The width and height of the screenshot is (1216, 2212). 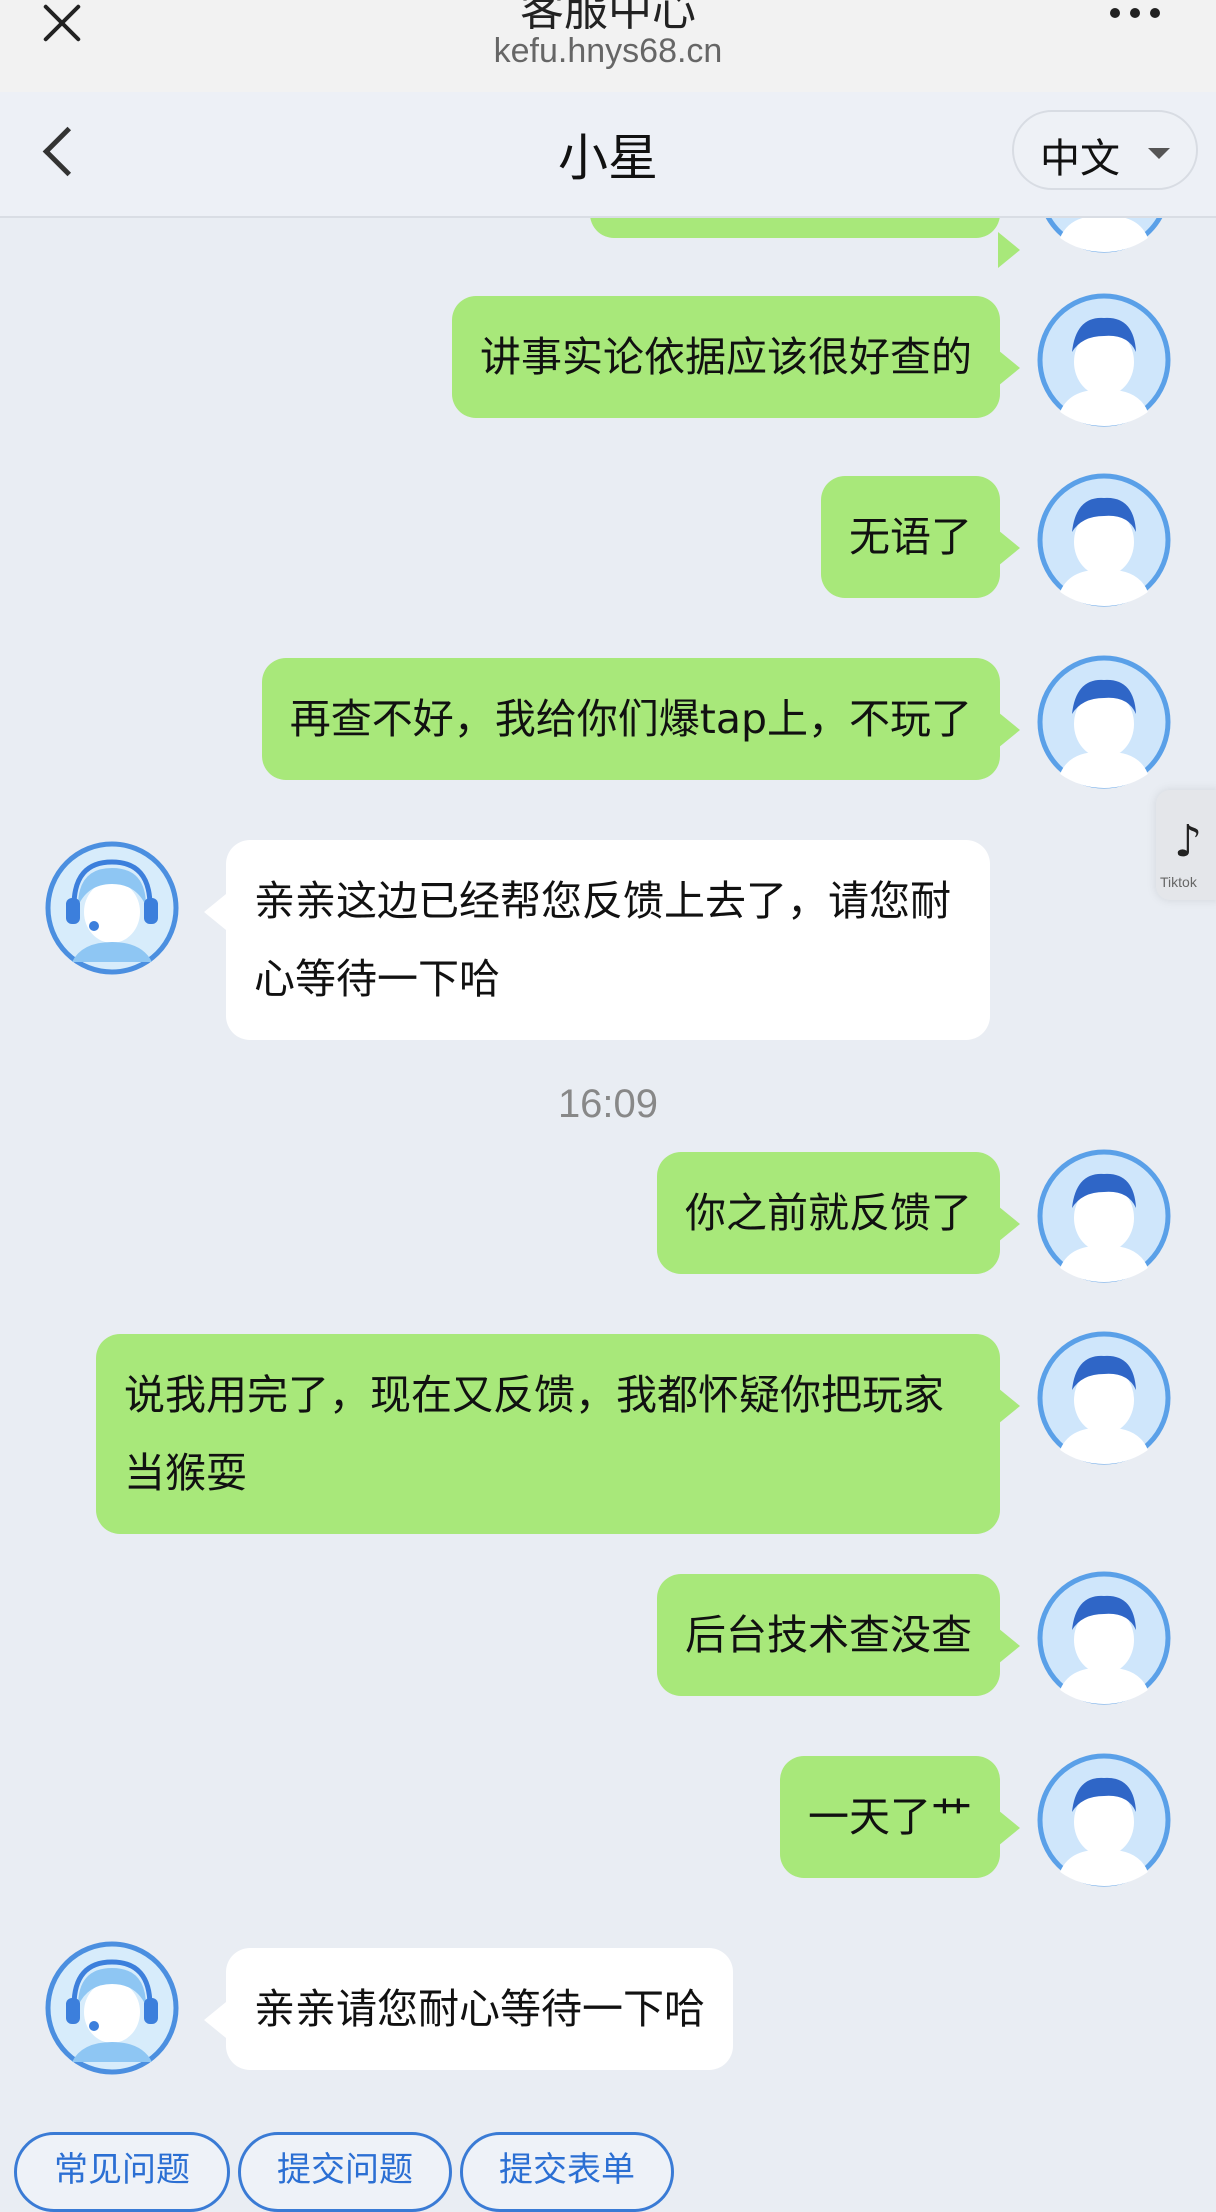 I want to click on message-timestamp: 16:09, so click(x=608, y=1104).